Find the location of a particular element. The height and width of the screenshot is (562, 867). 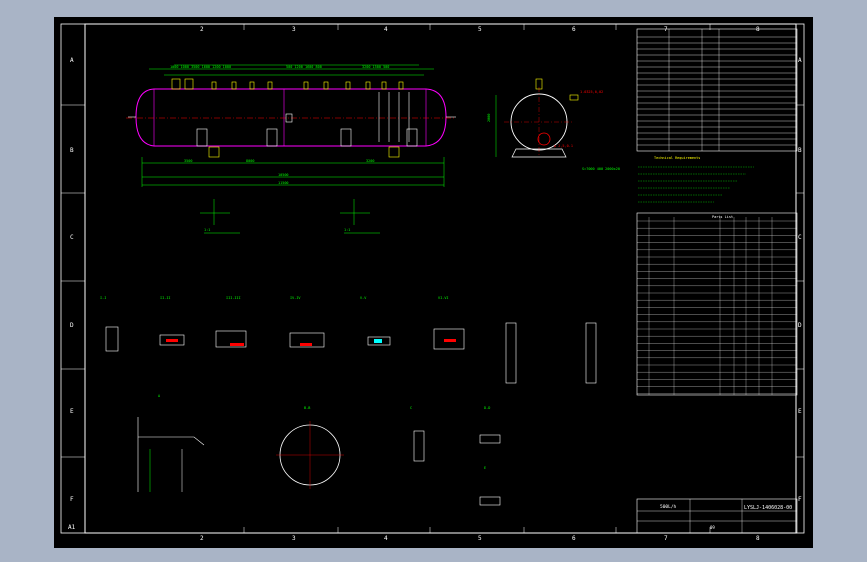

svg-text: Technical Requirements is located at coordinates (677, 158).